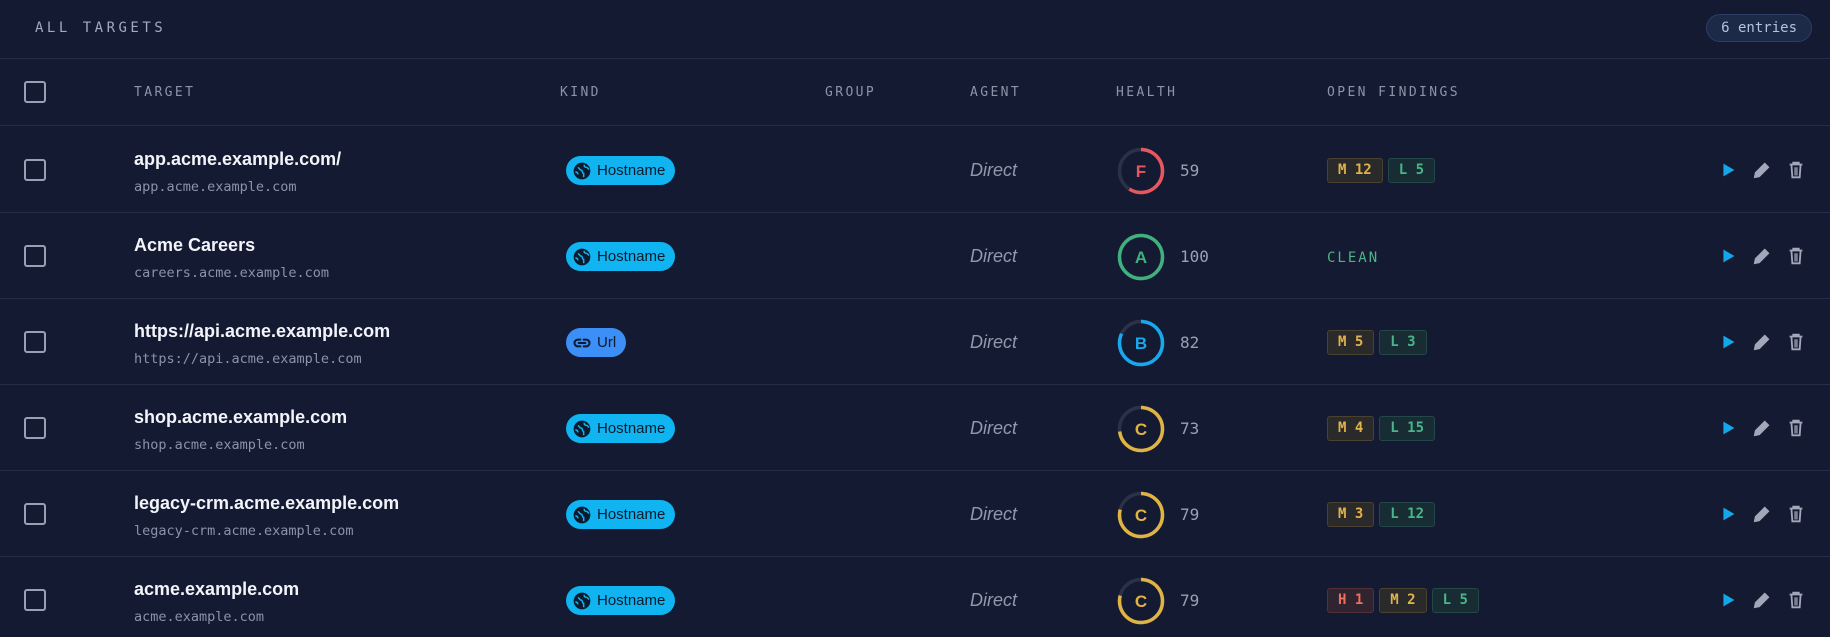 This screenshot has height=637, width=1830. Describe the element at coordinates (1351, 514) in the screenshot. I see `finding-badge: M 3` at that location.